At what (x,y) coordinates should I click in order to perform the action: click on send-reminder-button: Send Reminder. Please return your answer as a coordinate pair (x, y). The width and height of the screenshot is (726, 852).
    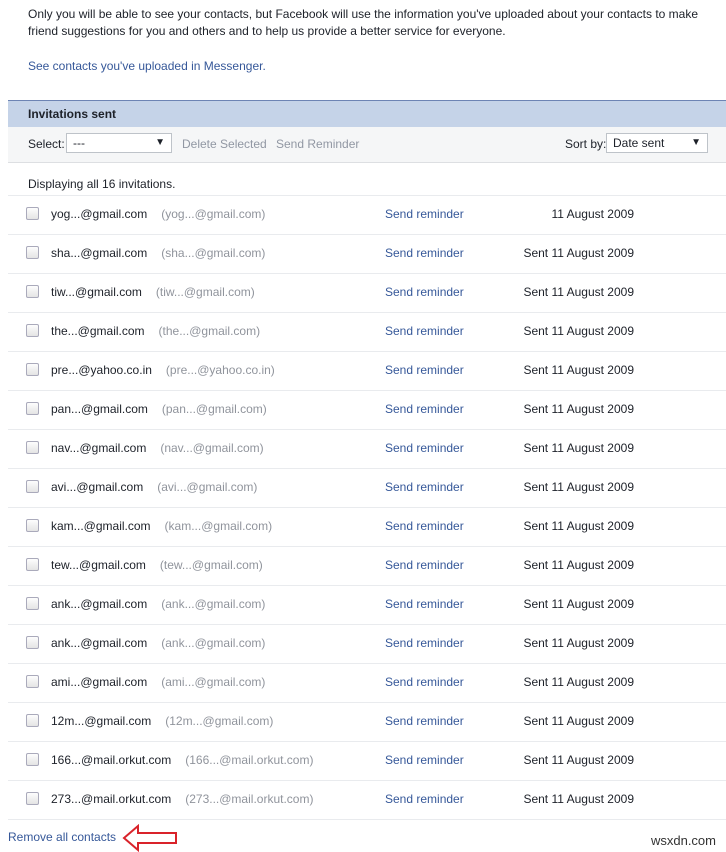
    Looking at the image, I should click on (317, 144).